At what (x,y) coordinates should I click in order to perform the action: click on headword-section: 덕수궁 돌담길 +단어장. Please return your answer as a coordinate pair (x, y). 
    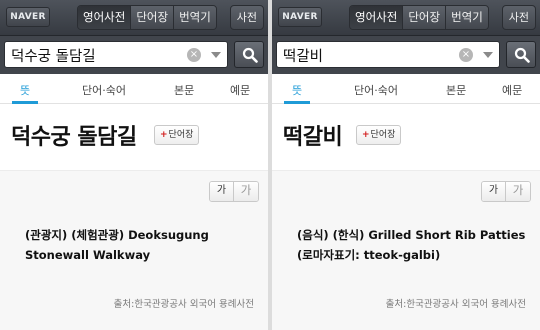
    Looking at the image, I should click on (134, 138).